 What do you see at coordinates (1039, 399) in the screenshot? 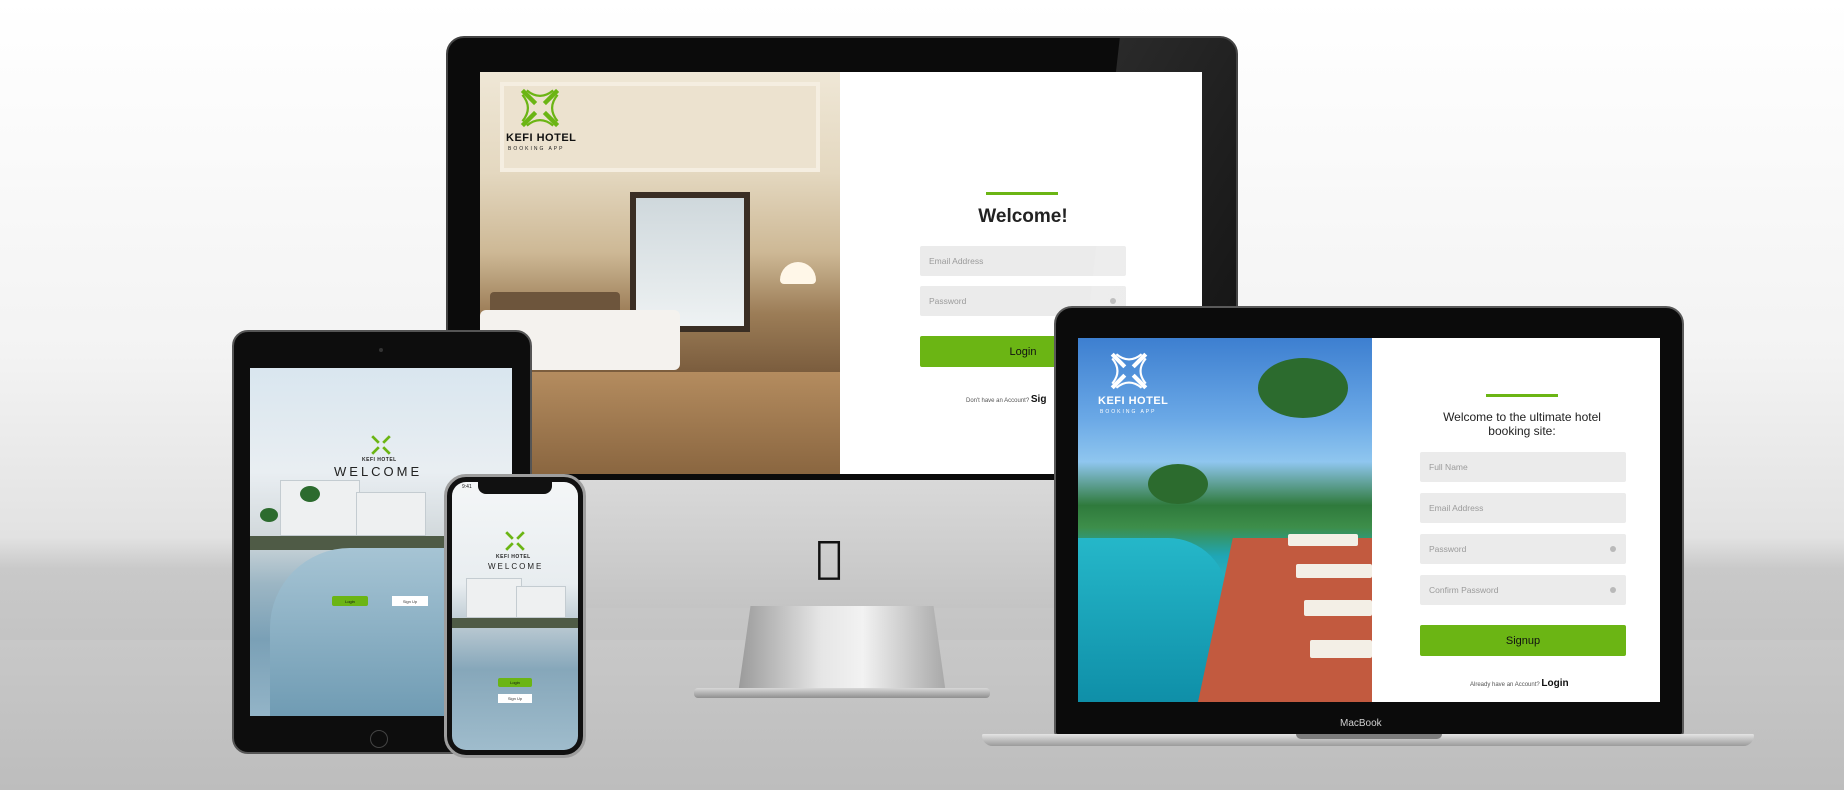
I see `signup-link: Sig` at bounding box center [1039, 399].